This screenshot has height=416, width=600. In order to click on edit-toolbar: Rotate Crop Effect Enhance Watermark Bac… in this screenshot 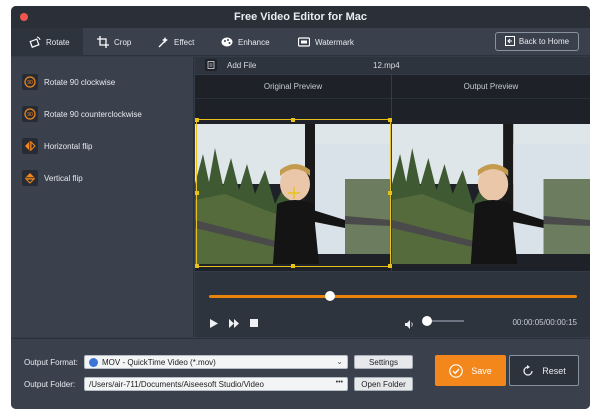, I will do `click(300, 42)`.